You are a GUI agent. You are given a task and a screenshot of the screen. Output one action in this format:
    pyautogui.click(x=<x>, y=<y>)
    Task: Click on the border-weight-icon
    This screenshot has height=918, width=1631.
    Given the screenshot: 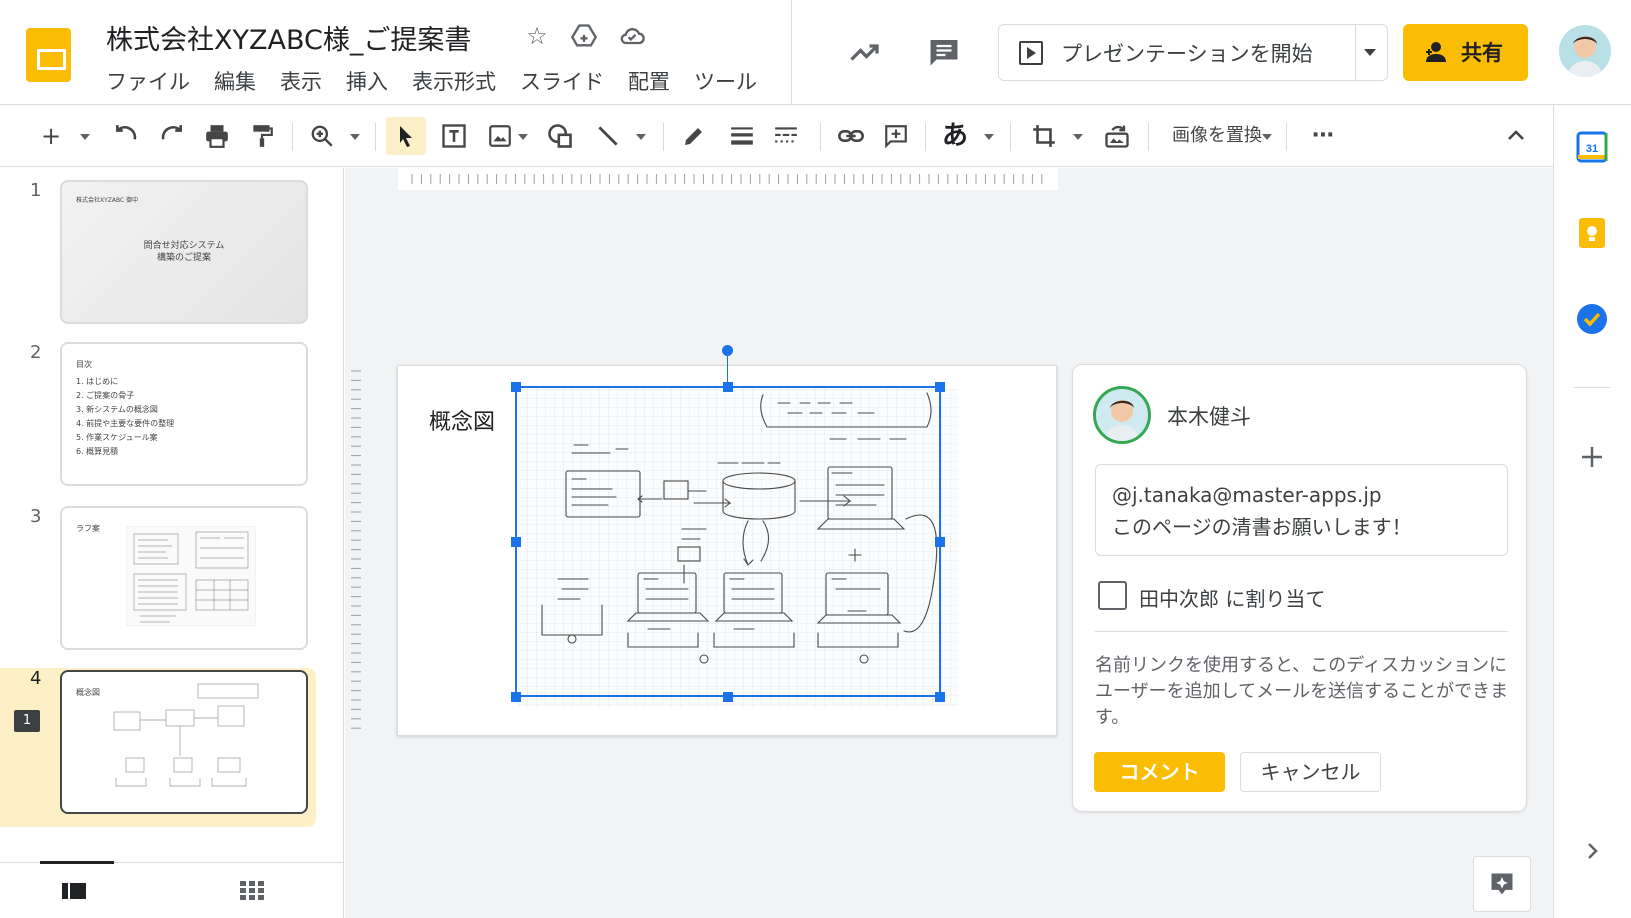 What is the action you would take?
    pyautogui.click(x=742, y=136)
    